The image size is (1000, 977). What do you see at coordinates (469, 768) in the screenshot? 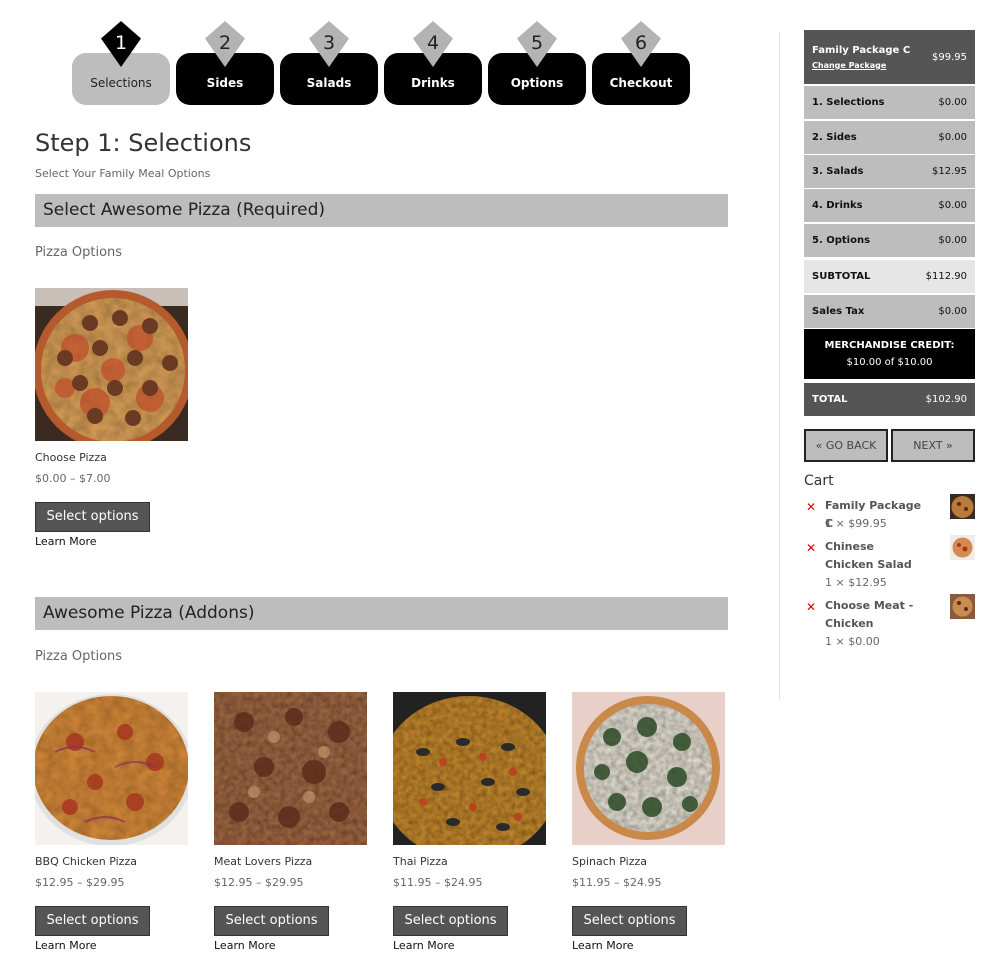
I see `thai-pizza-image` at bounding box center [469, 768].